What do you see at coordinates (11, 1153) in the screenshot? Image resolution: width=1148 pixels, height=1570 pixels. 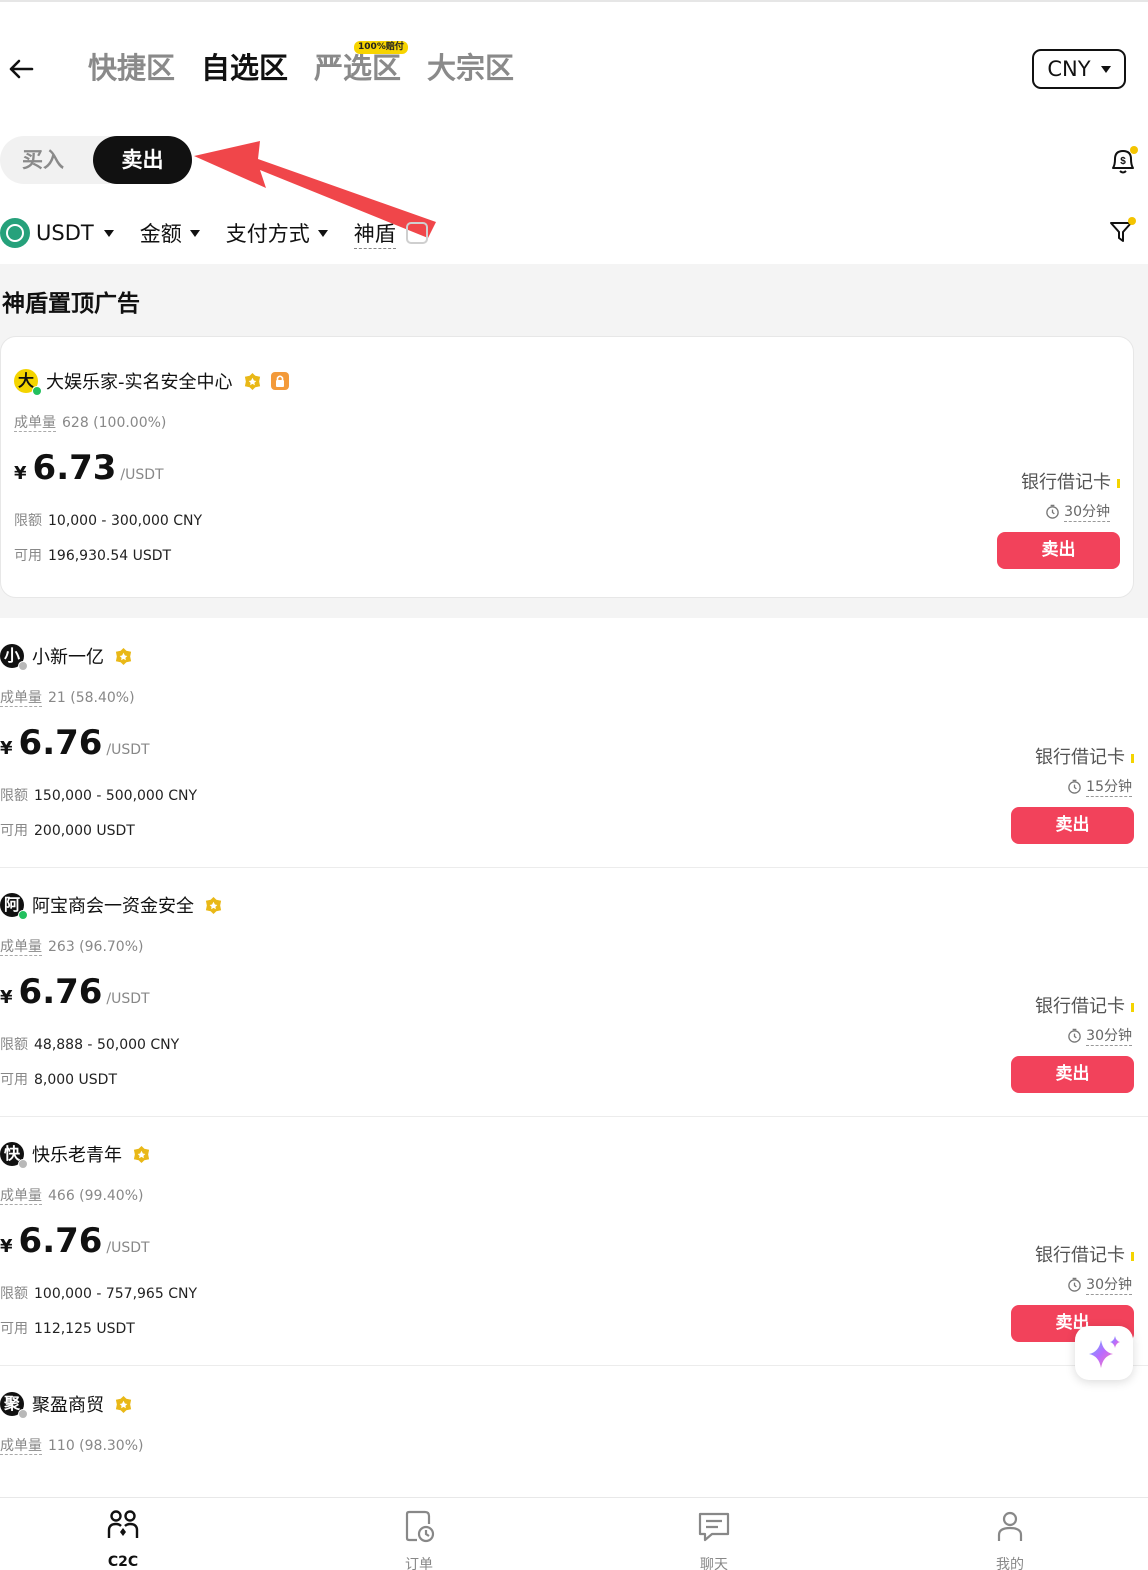 I see `avatar-letter: 快` at bounding box center [11, 1153].